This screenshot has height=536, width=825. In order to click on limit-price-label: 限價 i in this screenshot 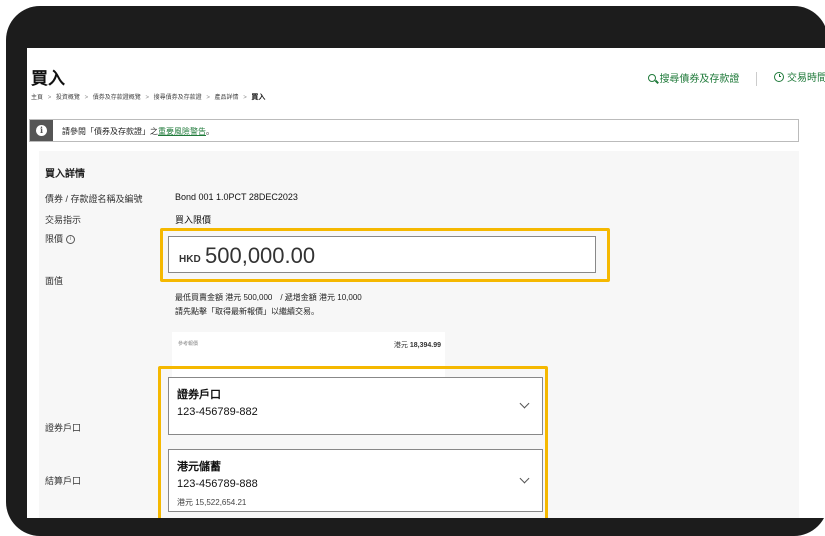, I will do `click(60, 238)`.